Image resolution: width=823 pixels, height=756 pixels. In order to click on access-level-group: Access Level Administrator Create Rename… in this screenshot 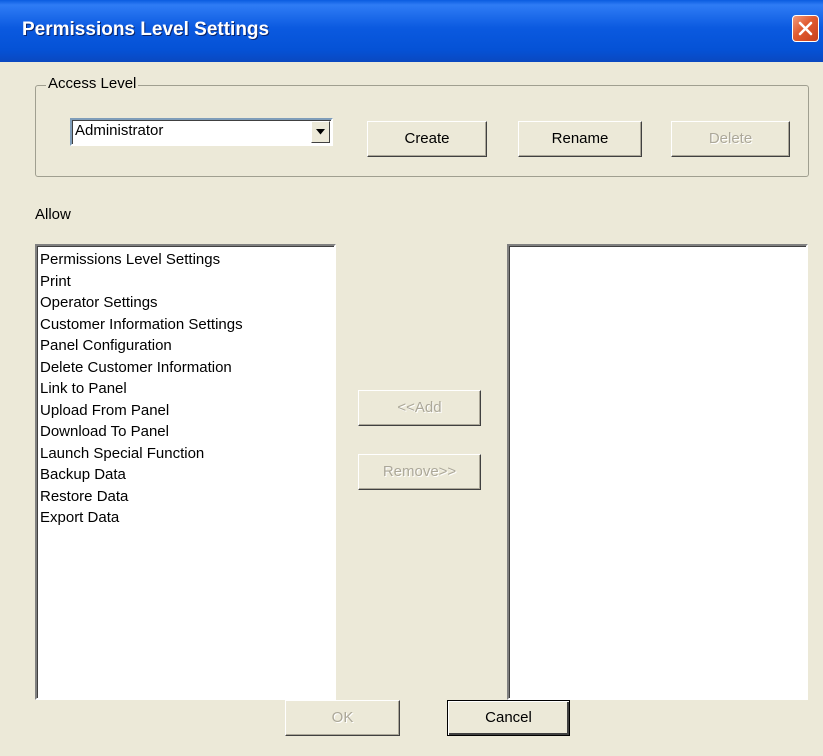, I will do `click(422, 126)`.